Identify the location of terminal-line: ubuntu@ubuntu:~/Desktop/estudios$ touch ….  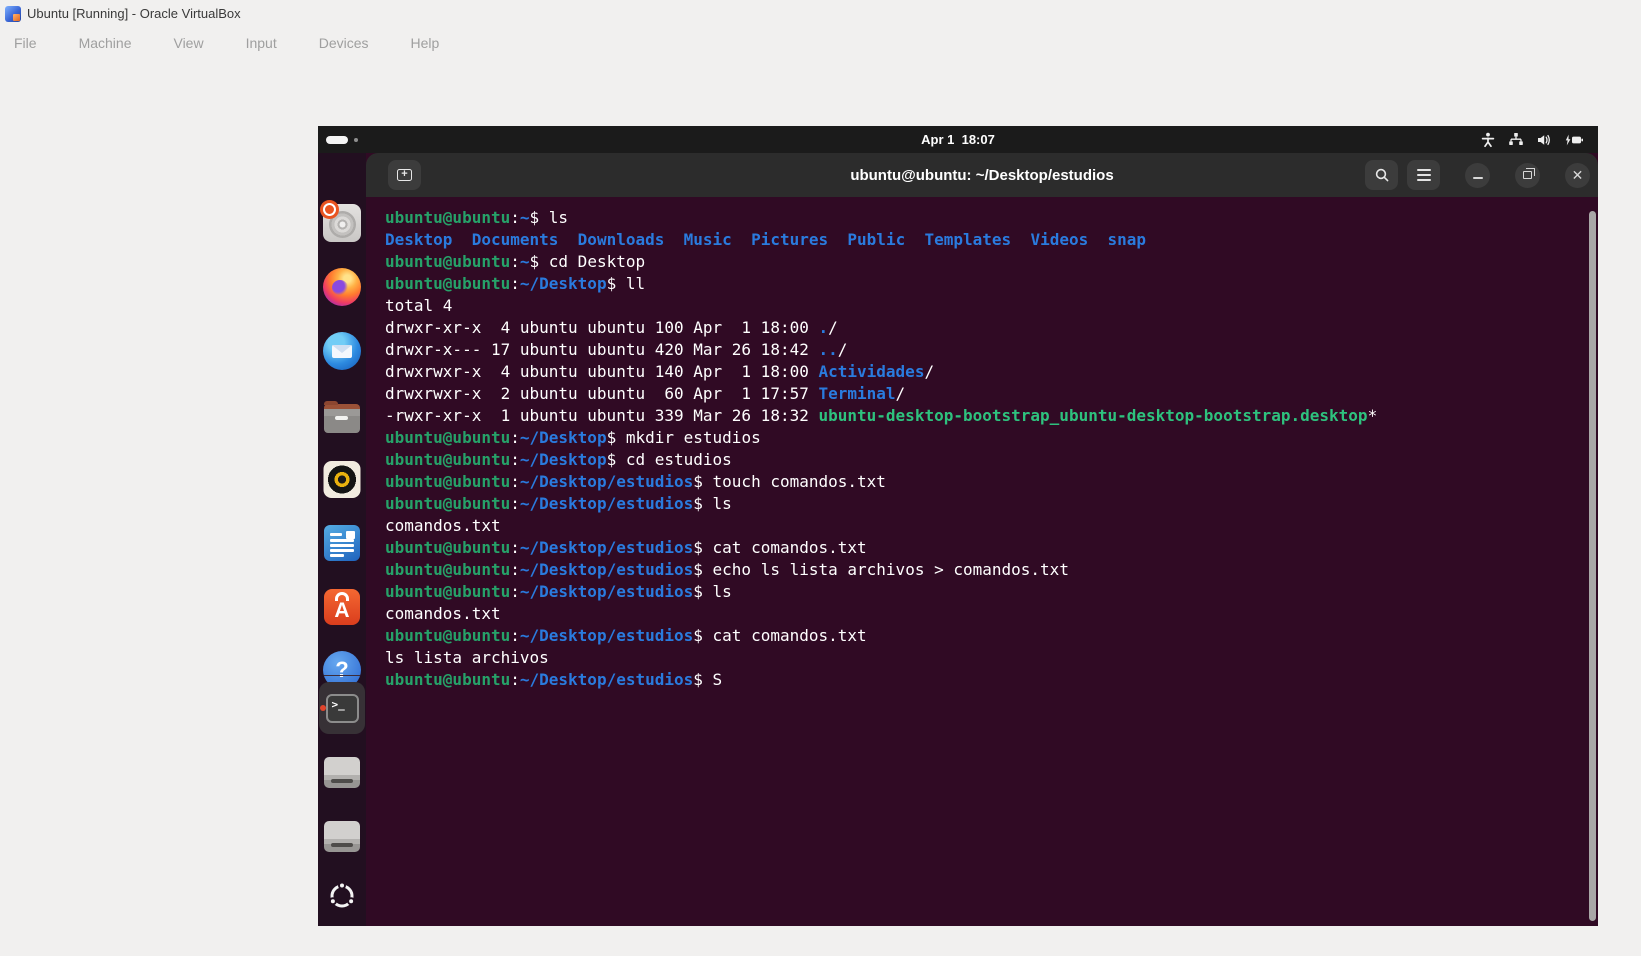
(635, 481).